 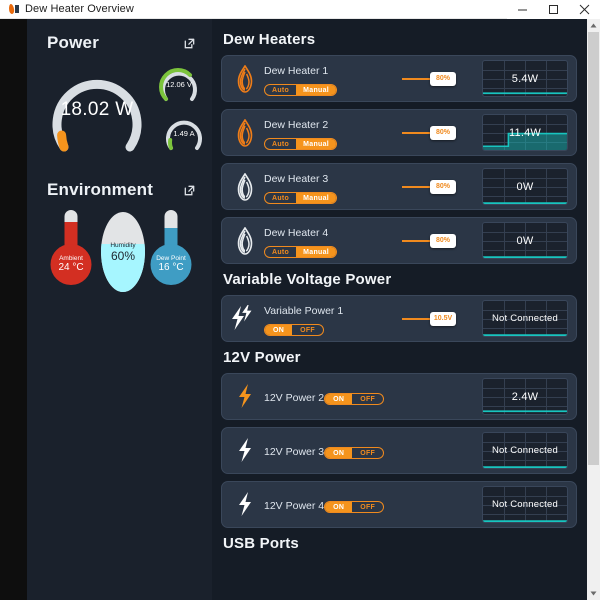 What do you see at coordinates (171, 267) in the screenshot?
I see `dewpoint-value: 16 °C` at bounding box center [171, 267].